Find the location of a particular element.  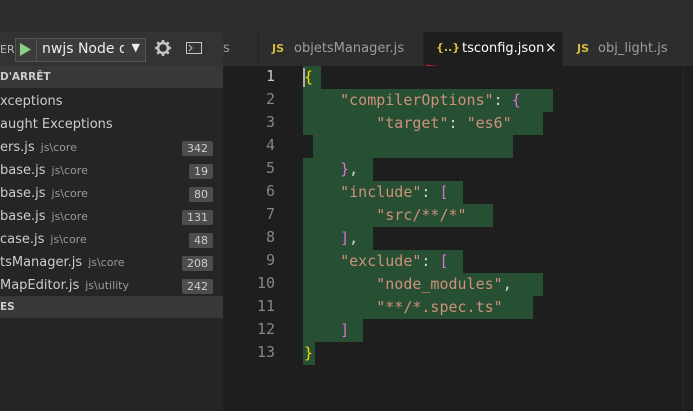

code-line-5: }, is located at coordinates (349, 169).